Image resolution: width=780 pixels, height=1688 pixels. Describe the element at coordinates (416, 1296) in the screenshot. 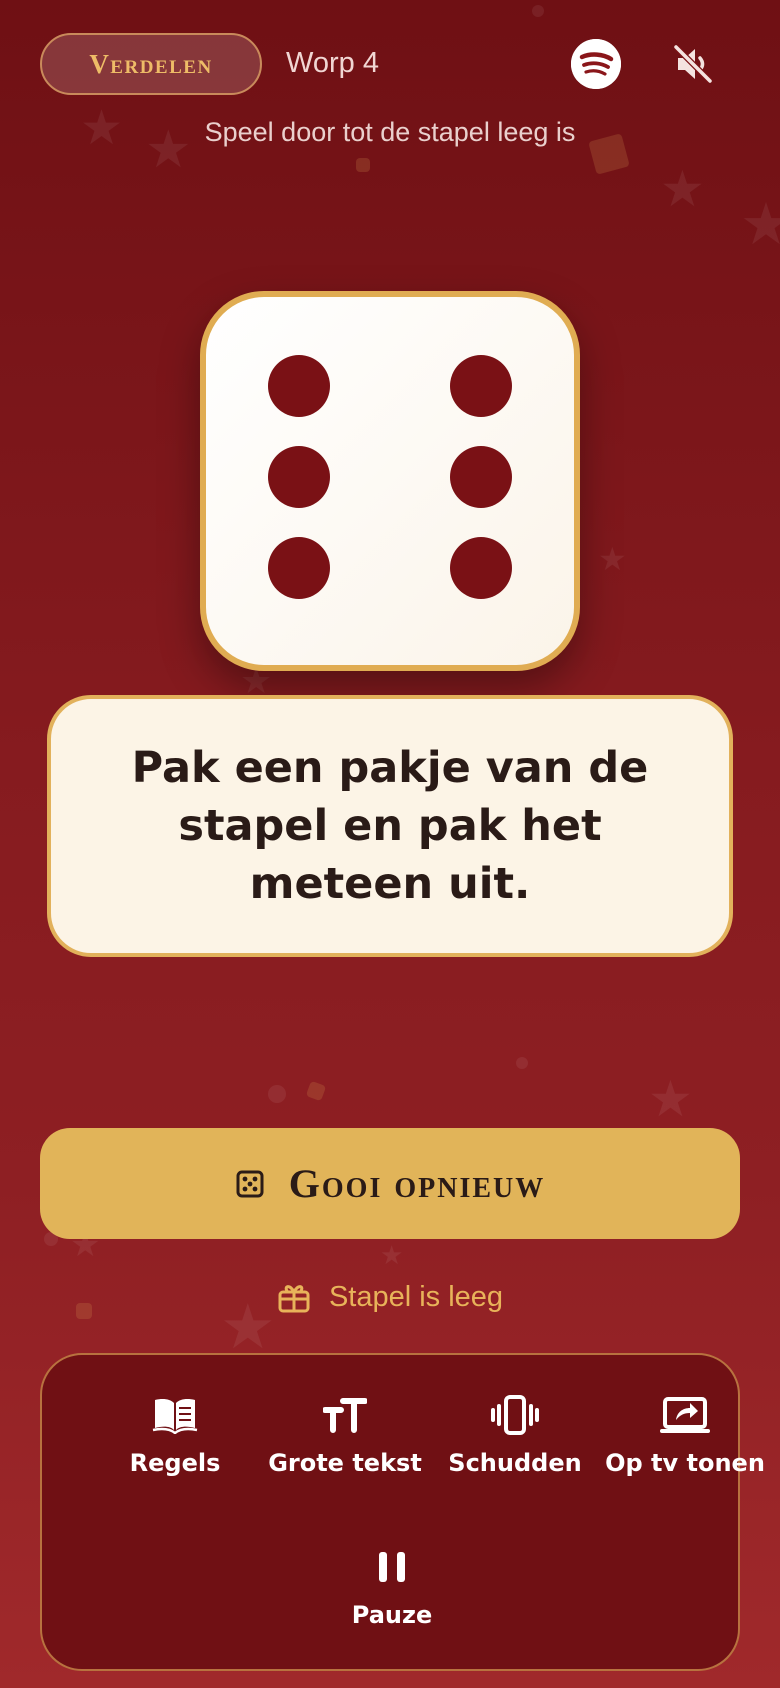

I see `deck-status-label: Stapel is leeg` at that location.